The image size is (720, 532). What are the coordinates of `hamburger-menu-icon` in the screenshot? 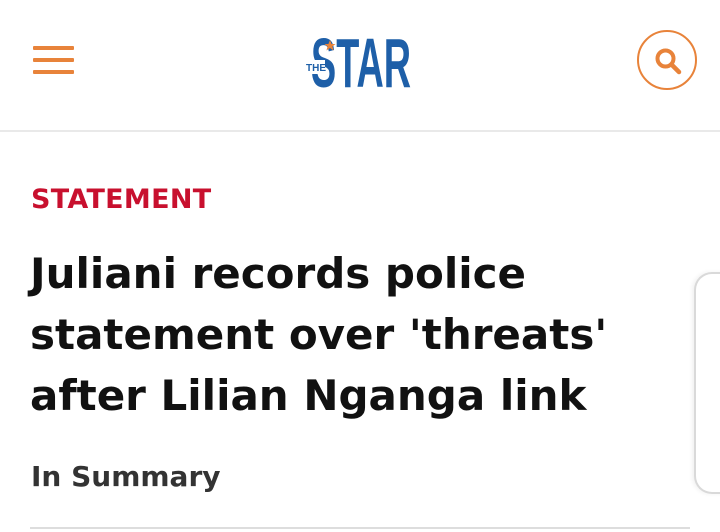 It's located at (53, 60).